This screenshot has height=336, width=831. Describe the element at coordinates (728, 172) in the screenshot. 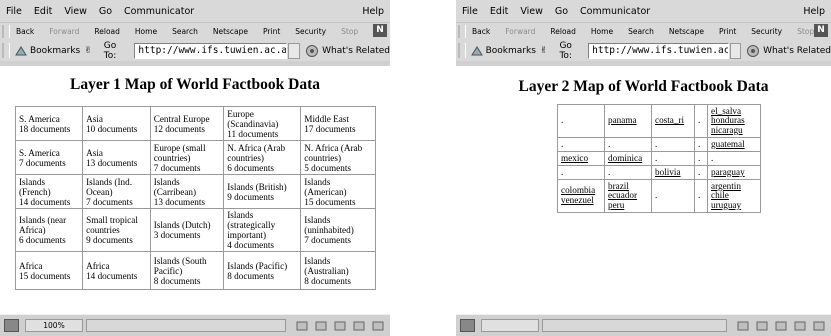

I see `country-link: paraguay` at that location.